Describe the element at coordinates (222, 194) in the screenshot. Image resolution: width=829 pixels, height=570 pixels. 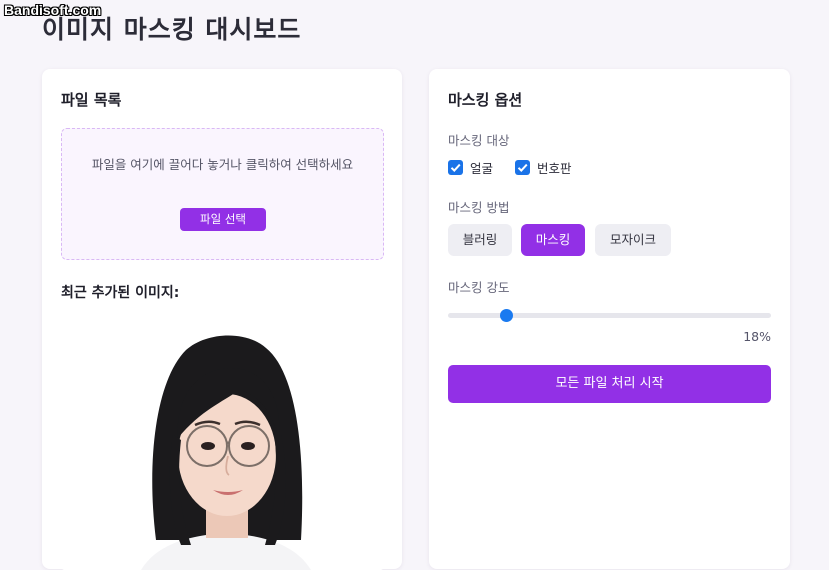
I see `file-dropzone: 파일을 여기에 끌어다 놓거나 클릭하여 선택하세요 파일 선택` at that location.